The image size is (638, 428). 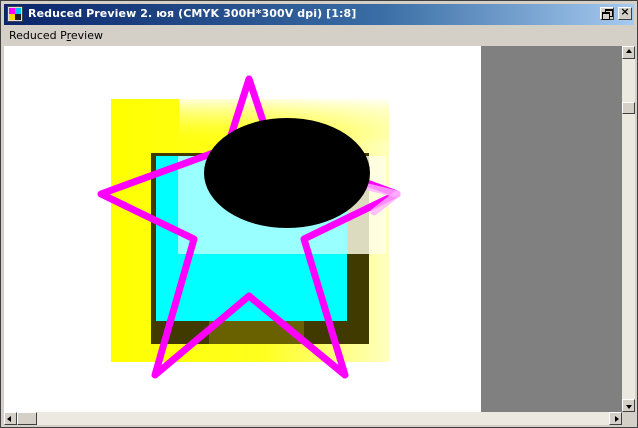 I want to click on scroll-up-button, so click(x=628, y=52).